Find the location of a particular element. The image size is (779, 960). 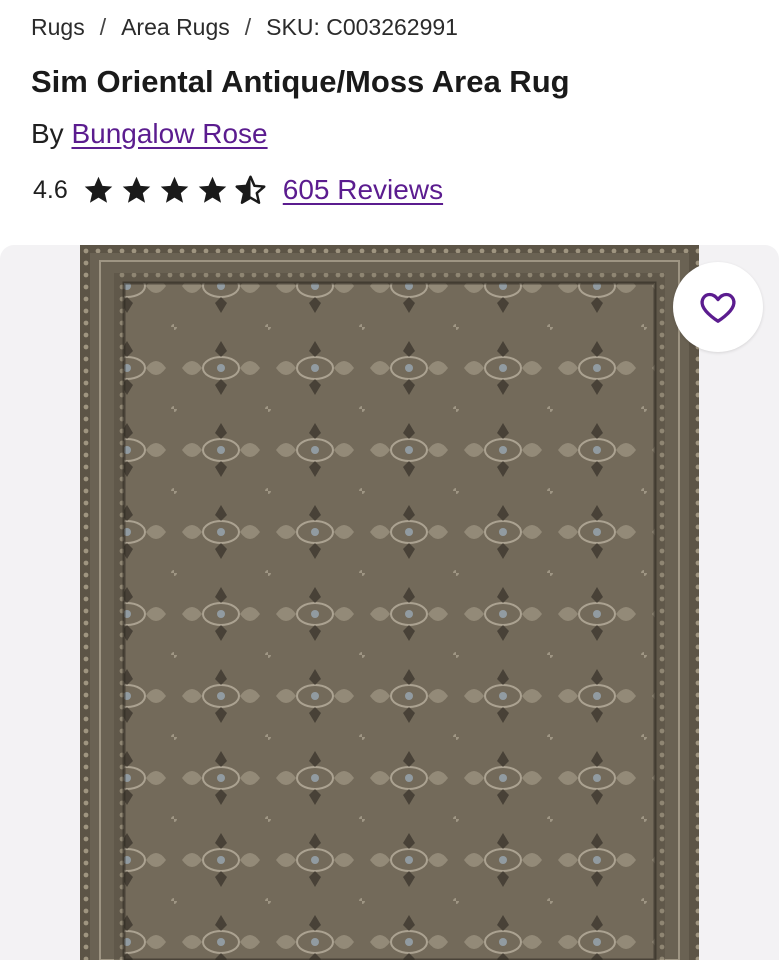

breadcrumb: Rugs / Area Rugs / SKU: C003262991 is located at coordinates (244, 27).